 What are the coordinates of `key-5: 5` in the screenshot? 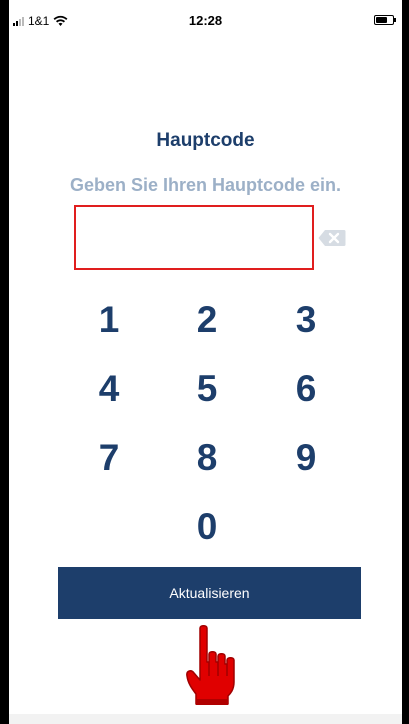 It's located at (207, 389).